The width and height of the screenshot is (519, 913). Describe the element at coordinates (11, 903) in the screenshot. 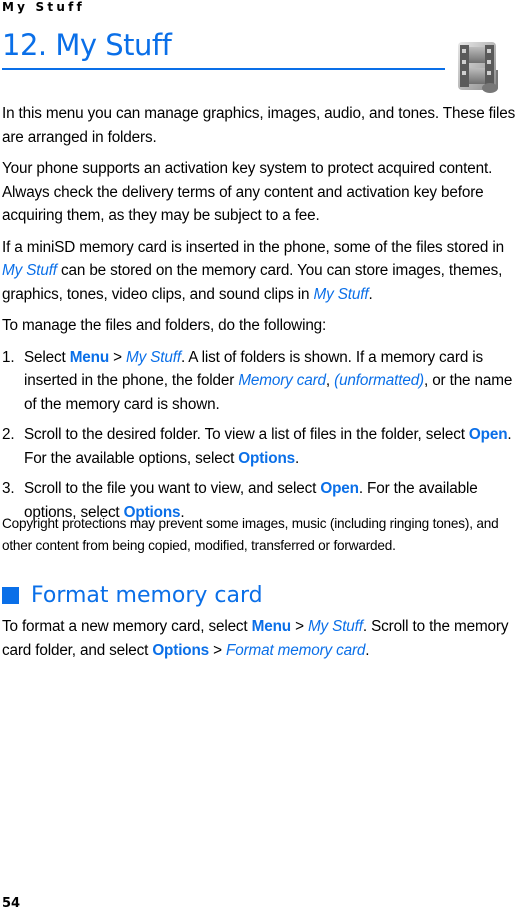

I see `page-number: 54` at that location.